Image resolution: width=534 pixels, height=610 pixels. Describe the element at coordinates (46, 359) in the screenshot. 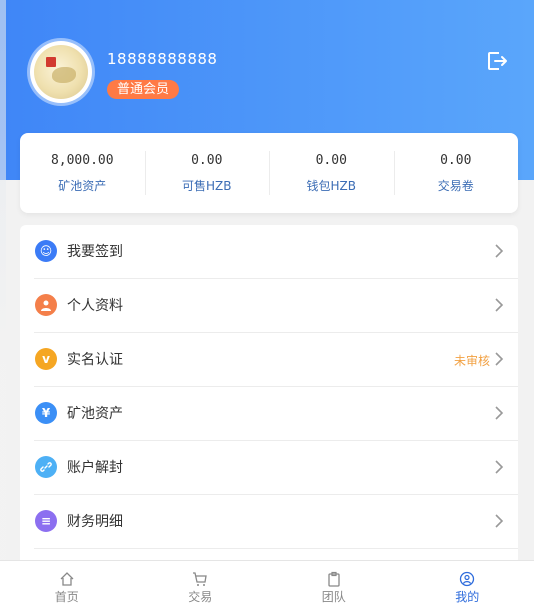

I see `verify-v-icon: v` at that location.